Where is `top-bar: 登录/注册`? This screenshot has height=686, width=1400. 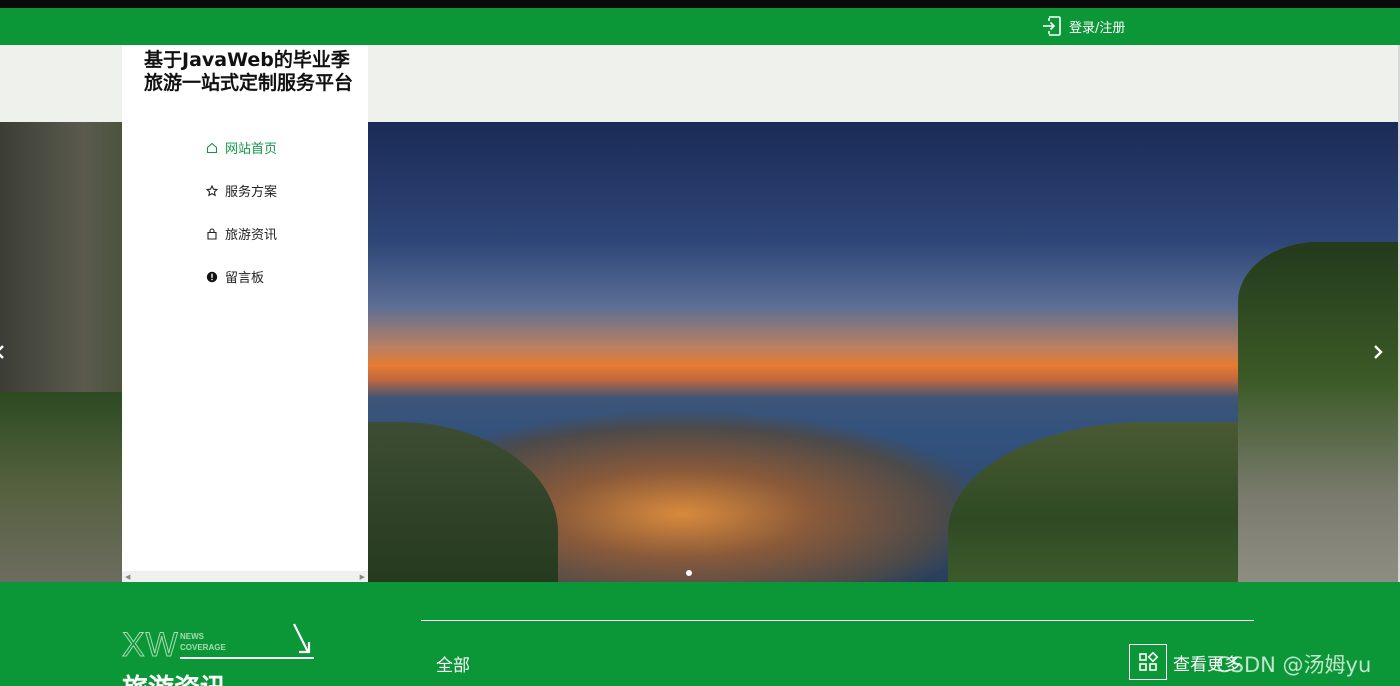
top-bar: 登录/注册 is located at coordinates (700, 26).